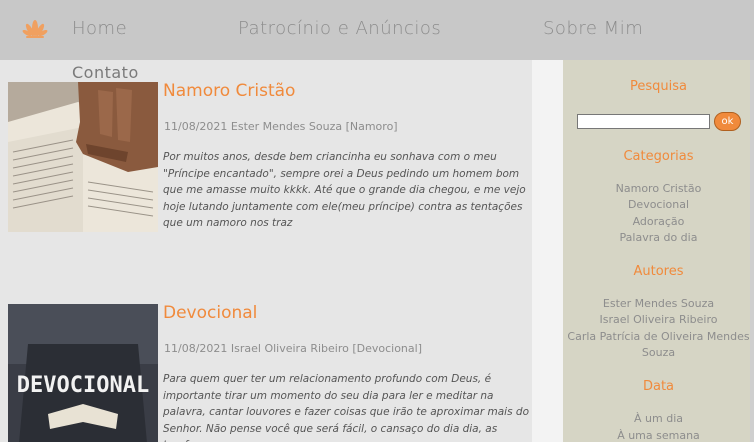 This screenshot has height=442, width=754. I want to click on author-link: Carla Patrícia de Oliveira Mendes, so click(658, 336).